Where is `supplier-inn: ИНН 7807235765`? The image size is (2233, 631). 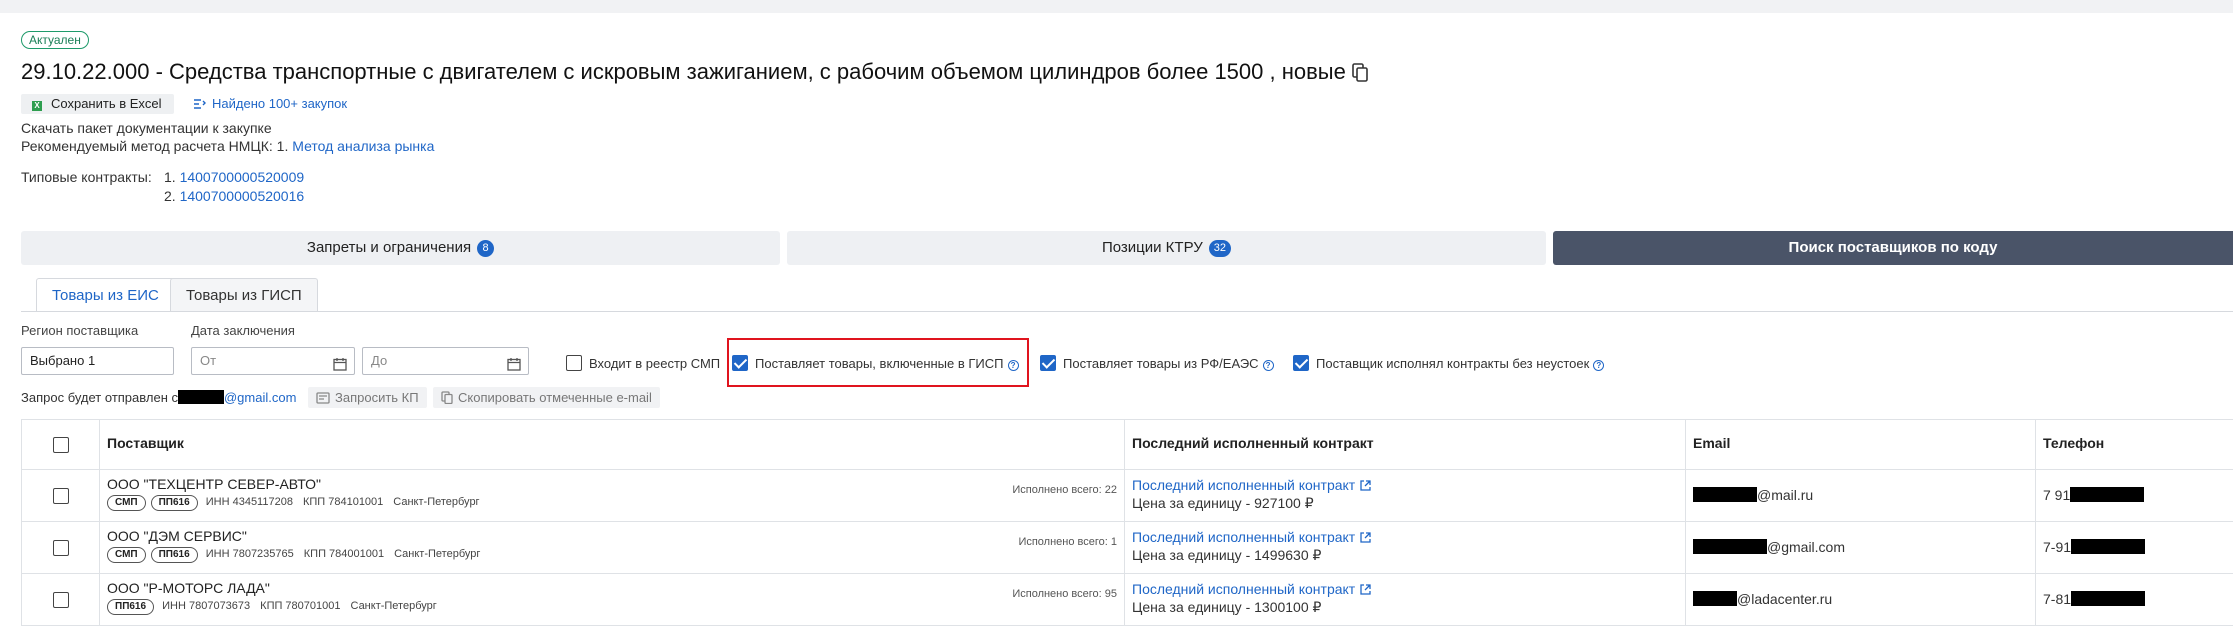
supplier-inn: ИНН 7807235765 is located at coordinates (249, 554).